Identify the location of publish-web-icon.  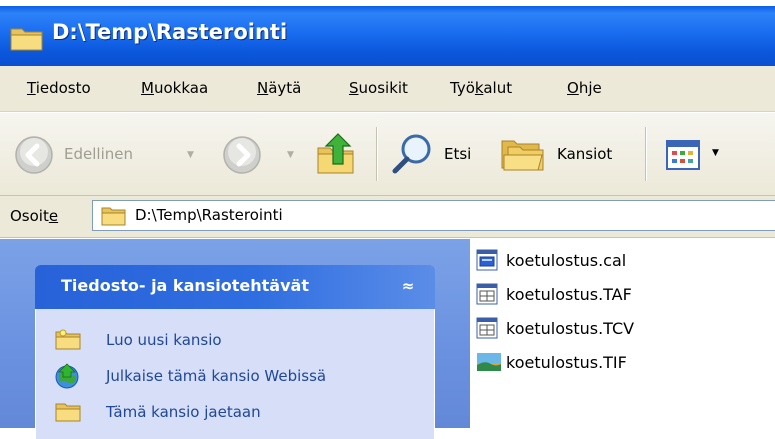
(68, 378).